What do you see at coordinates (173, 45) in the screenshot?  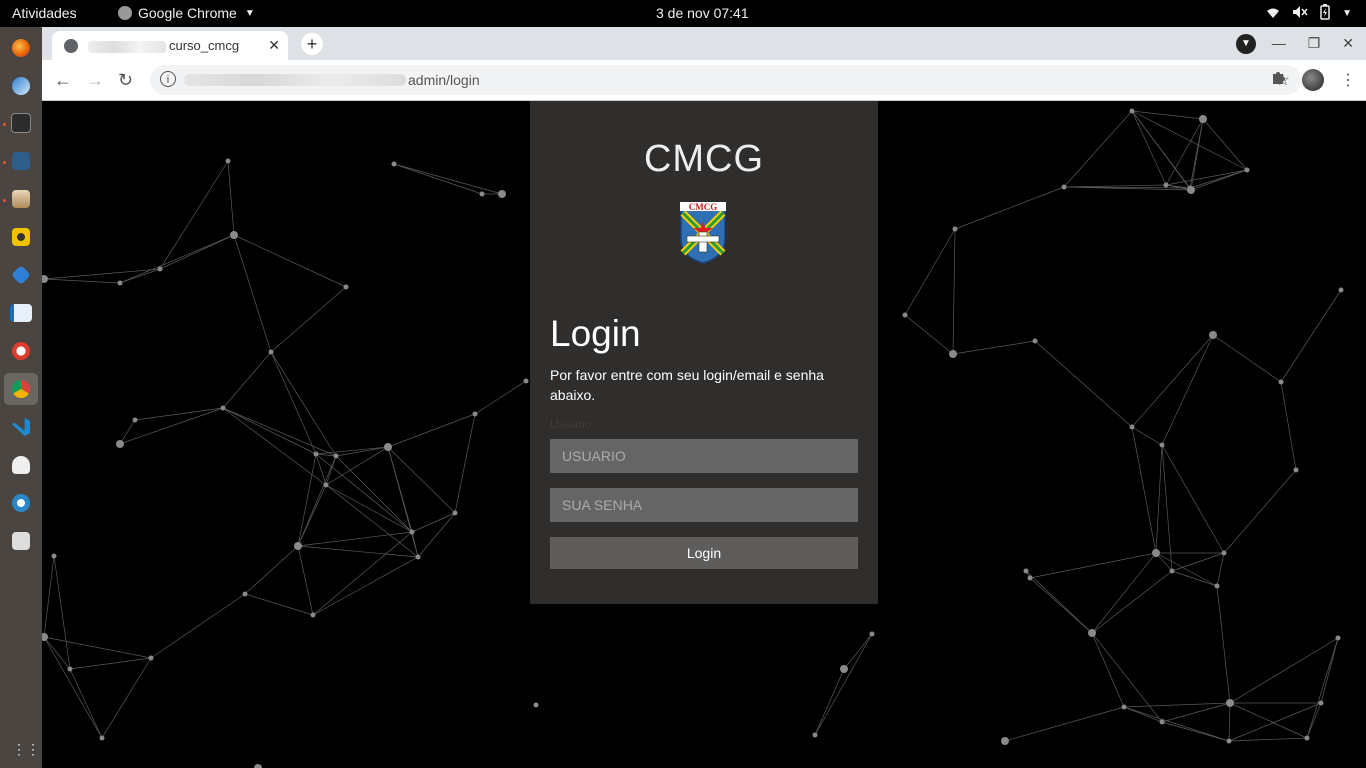 I see `tab-title: curso_cmcg` at bounding box center [173, 45].